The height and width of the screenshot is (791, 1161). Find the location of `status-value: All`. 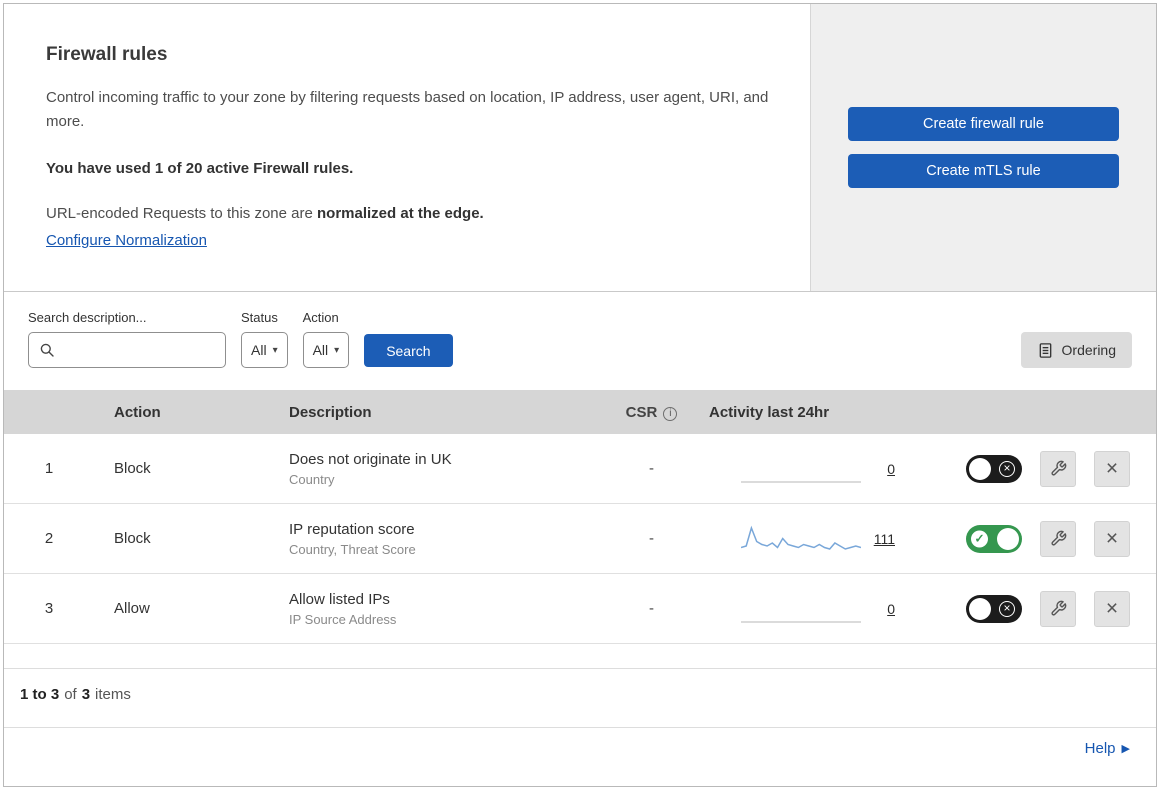

status-value: All is located at coordinates (259, 350).